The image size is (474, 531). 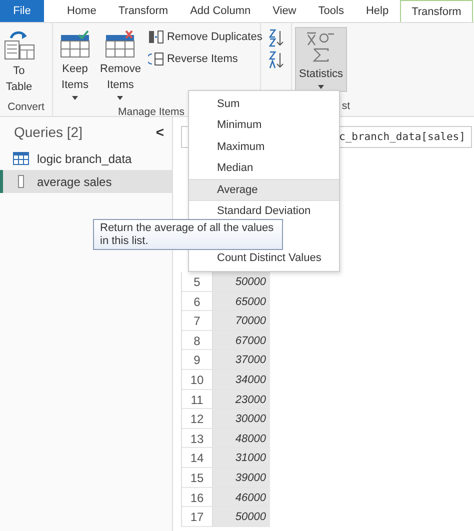 I want to click on table-cell: 30000, so click(x=241, y=418).